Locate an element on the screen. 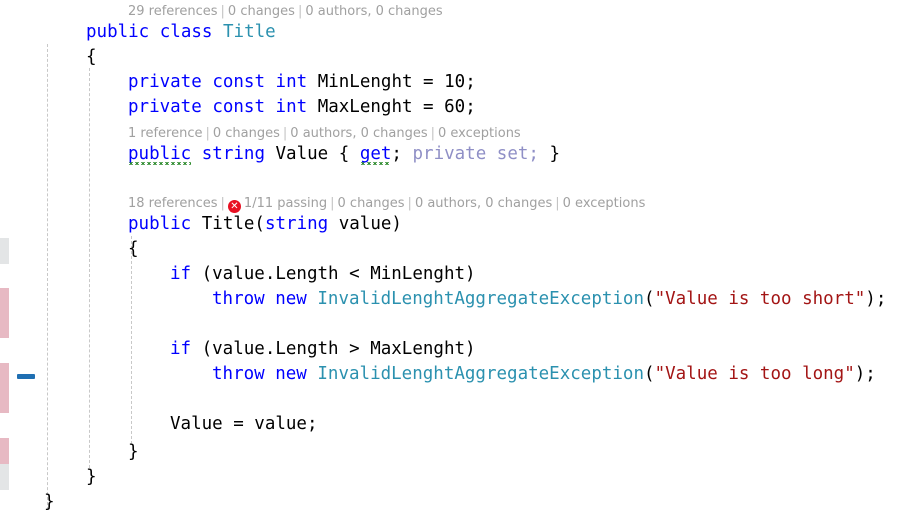 The image size is (905, 522). code-token: MaxLenght = 60; is located at coordinates (391, 107).